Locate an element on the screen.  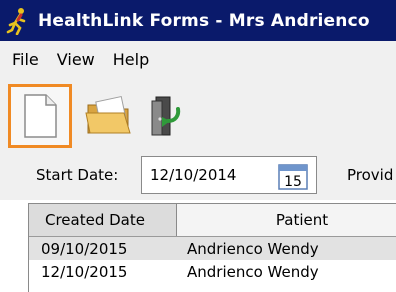
exit-button is located at coordinates (166, 116).